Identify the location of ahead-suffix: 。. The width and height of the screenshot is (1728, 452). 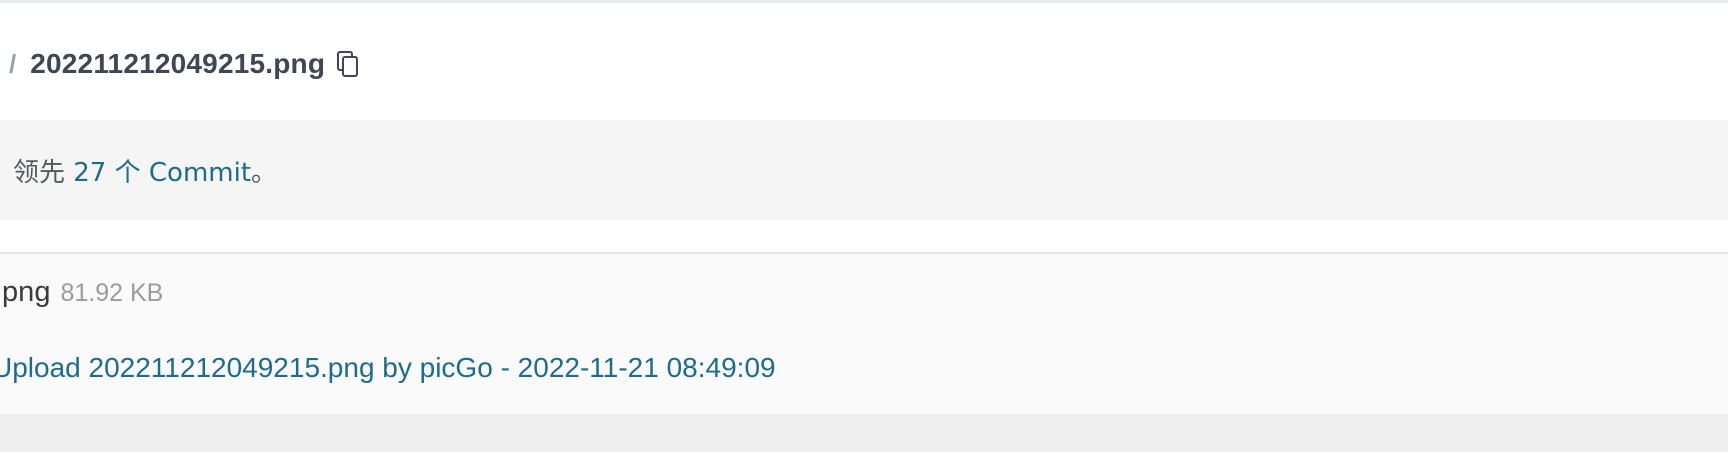
(264, 172).